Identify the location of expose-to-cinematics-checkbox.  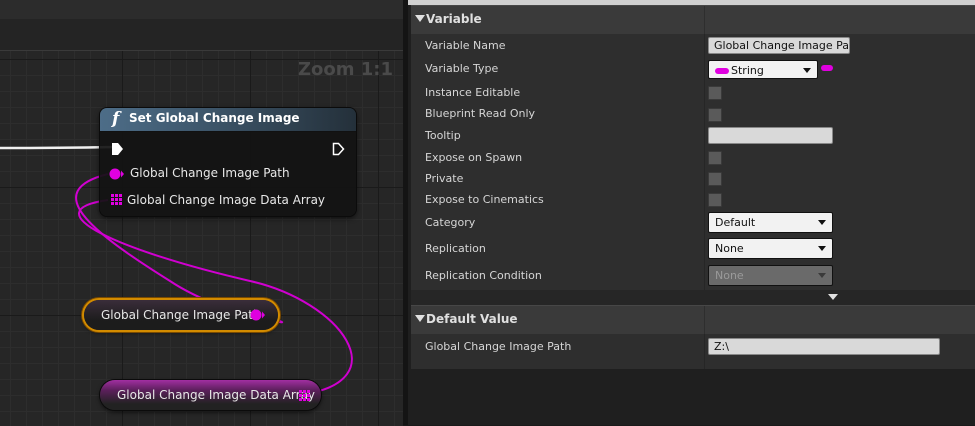
(715, 200).